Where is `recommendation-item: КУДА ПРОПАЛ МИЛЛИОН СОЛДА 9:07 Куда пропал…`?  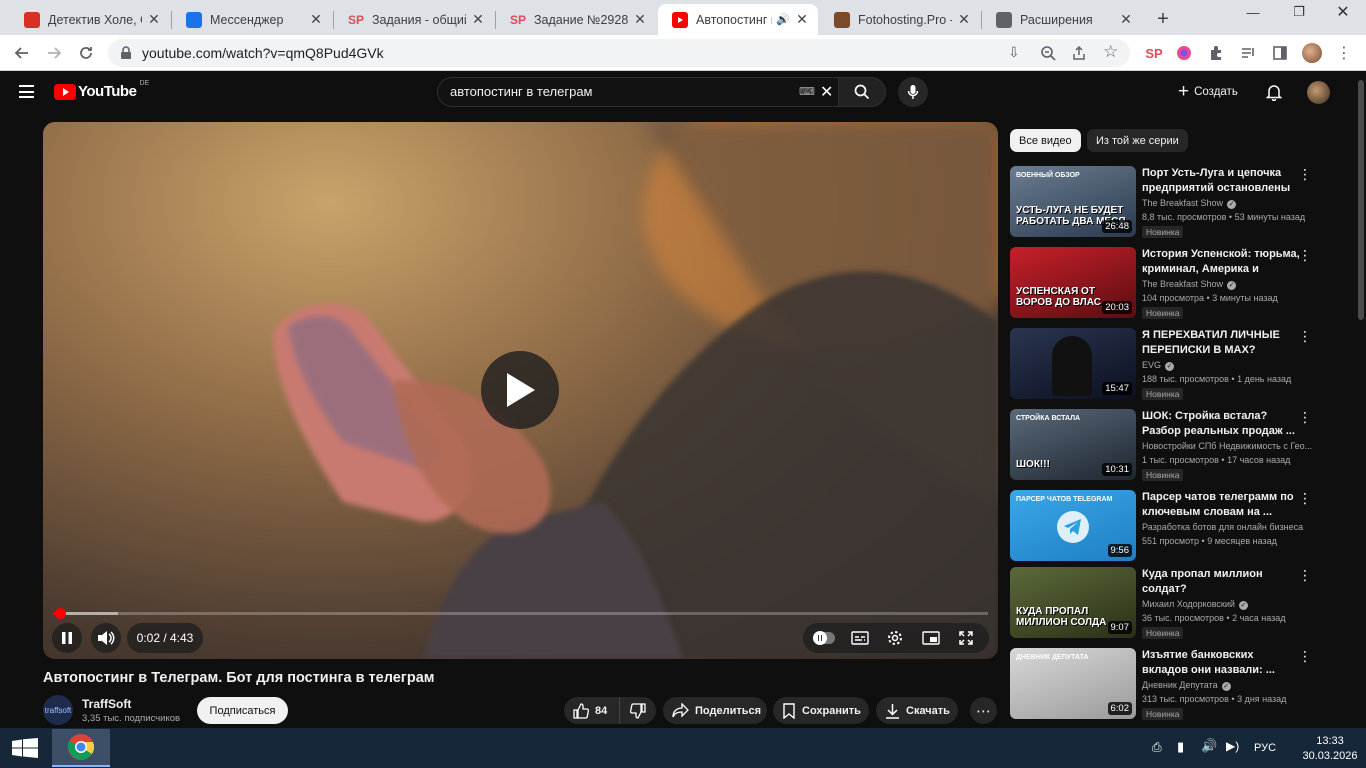
recommendation-item: КУДА ПРОПАЛ МИЛЛИОН СОЛДА 9:07 Куда пропал… is located at coordinates (1182, 603).